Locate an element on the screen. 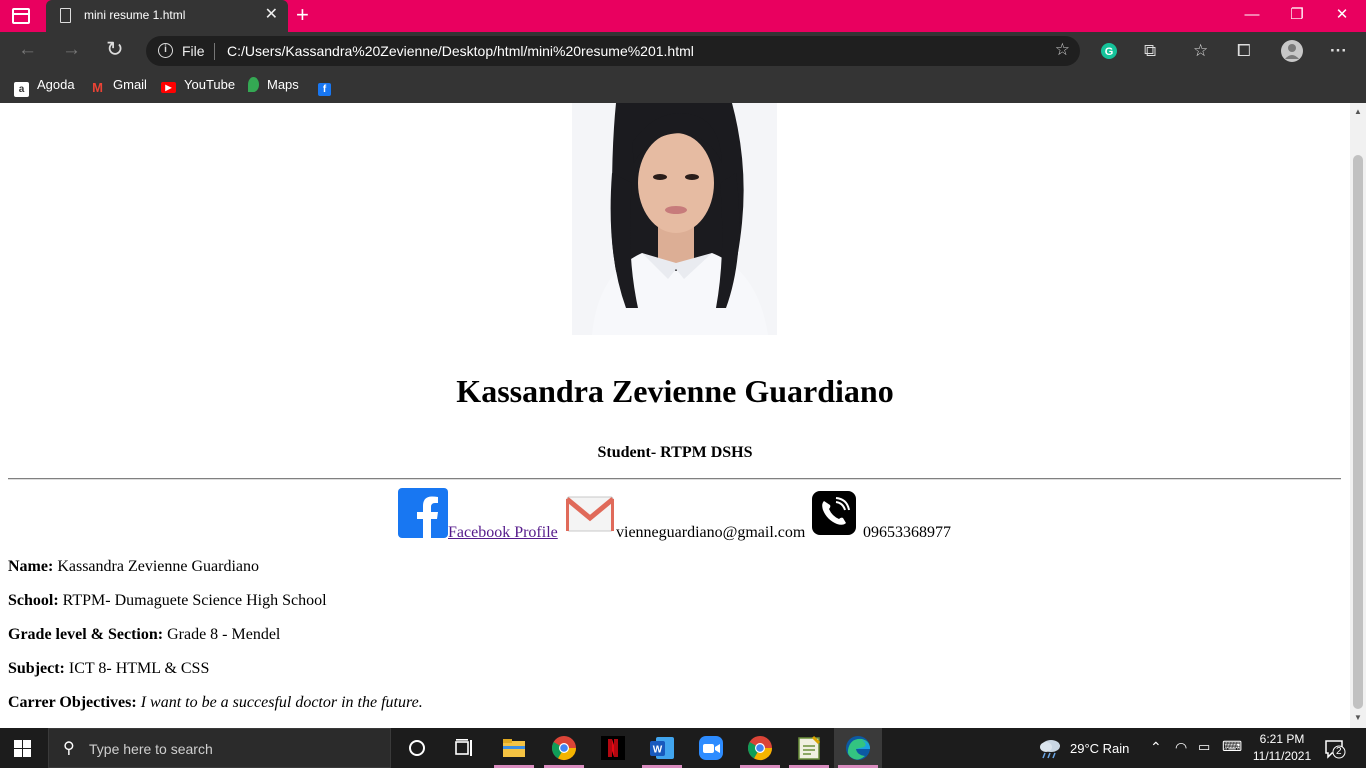  gmail-icon: M is located at coordinates (97, 87).